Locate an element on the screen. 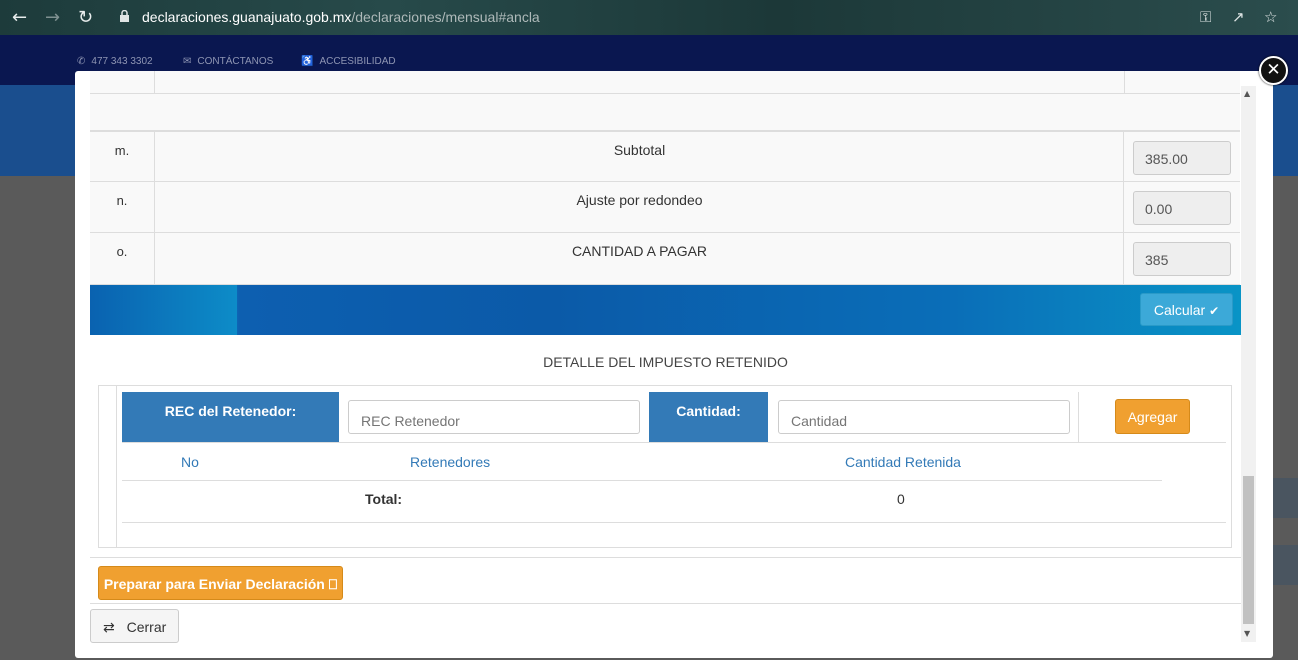 This screenshot has height=660, width=1298. table-row: o. CANTIDAD A PAGAR 385 is located at coordinates (665, 259).